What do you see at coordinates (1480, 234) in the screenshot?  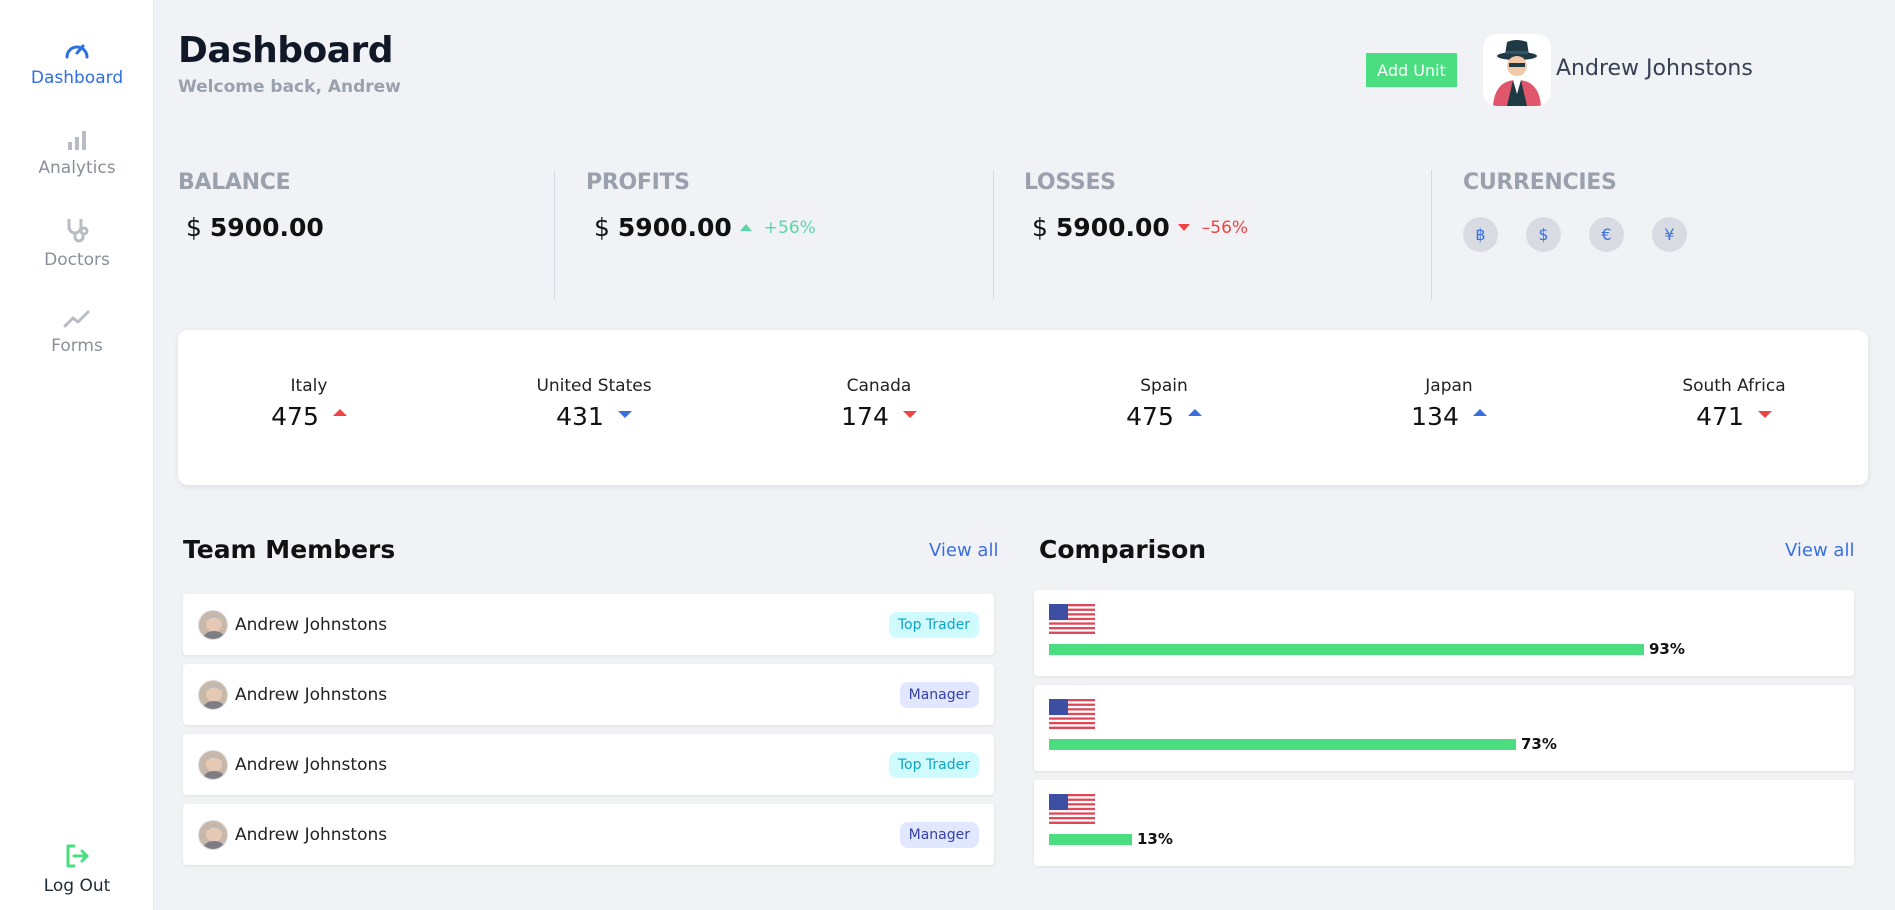 I see `bitcoin-currency-button: ฿` at bounding box center [1480, 234].